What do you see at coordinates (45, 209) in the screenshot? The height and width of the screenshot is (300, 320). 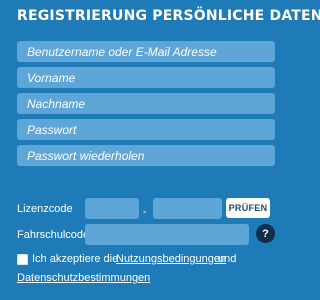 I see `license-code-label: Lizenzcode` at bounding box center [45, 209].